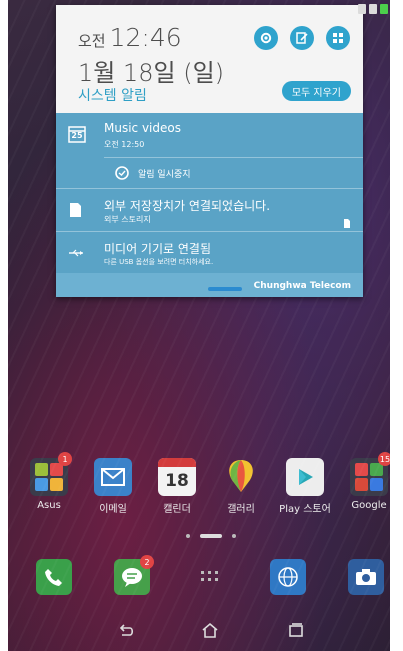 This screenshot has width=403, height=651. I want to click on date-label: 1월 18일 (일), so click(151, 73).